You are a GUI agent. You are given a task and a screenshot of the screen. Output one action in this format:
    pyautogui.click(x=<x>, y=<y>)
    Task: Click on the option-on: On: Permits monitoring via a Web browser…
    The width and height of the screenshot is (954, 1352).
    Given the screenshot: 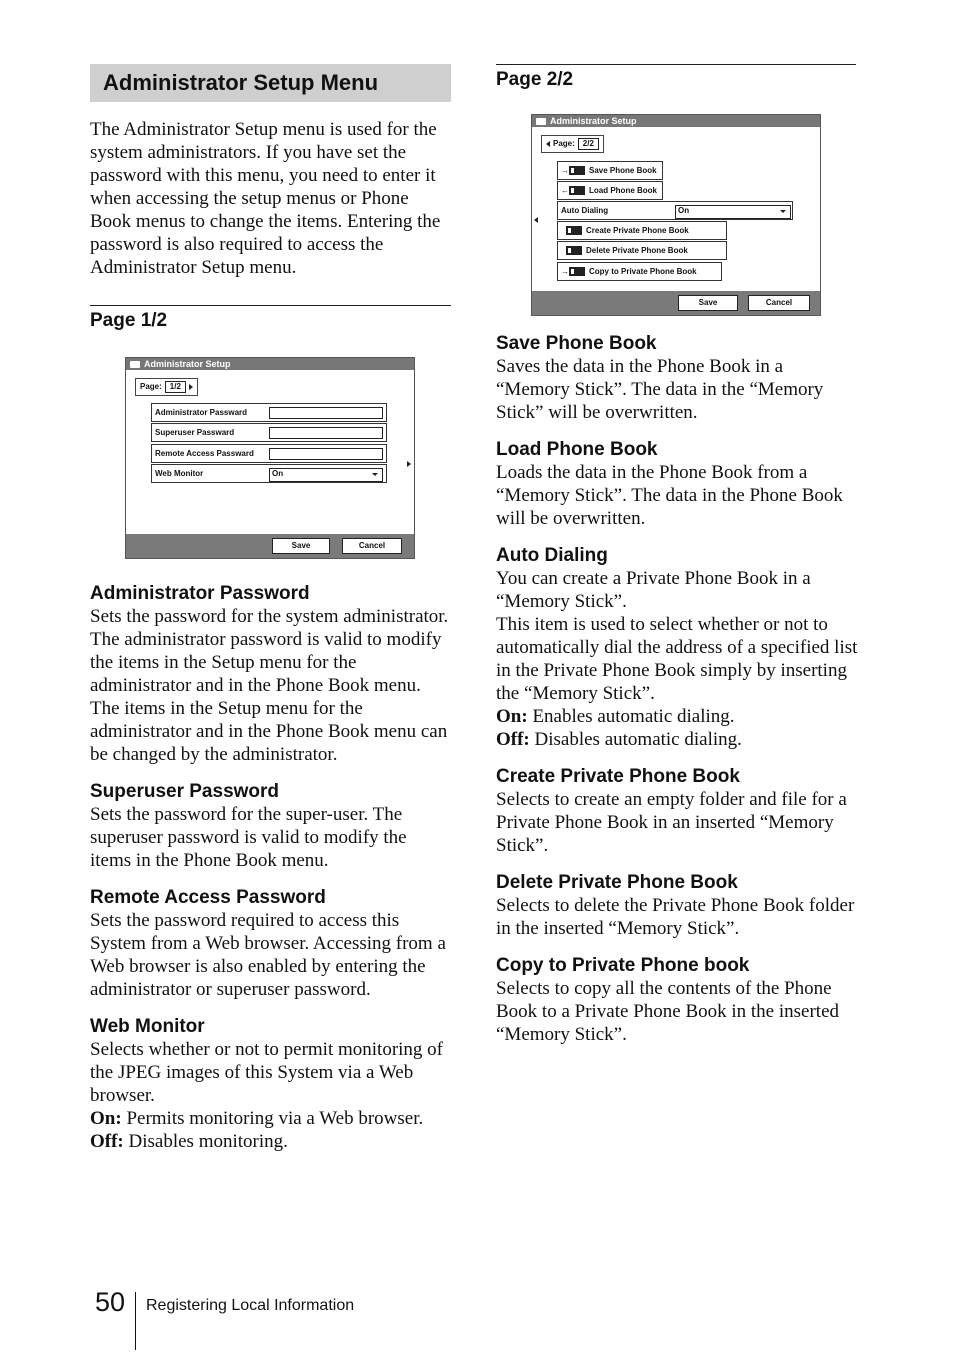 What is the action you would take?
    pyautogui.click(x=270, y=1118)
    